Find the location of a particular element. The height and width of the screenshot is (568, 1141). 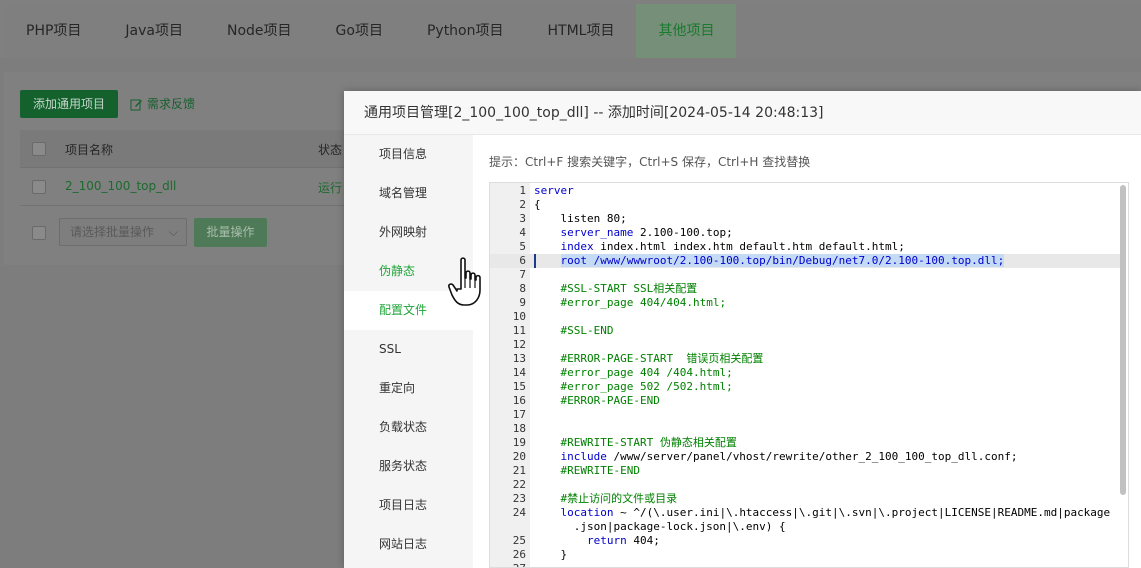

select-all-checkbox is located at coordinates (39, 149).